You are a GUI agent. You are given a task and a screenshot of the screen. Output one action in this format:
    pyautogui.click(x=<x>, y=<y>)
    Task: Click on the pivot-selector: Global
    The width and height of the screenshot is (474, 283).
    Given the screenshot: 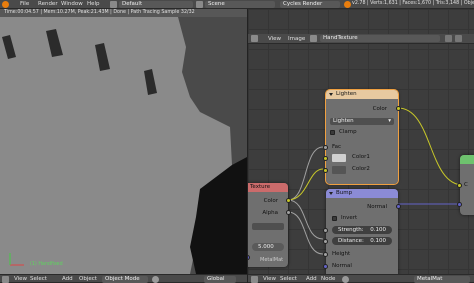 What is the action you would take?
    pyautogui.click(x=220, y=279)
    